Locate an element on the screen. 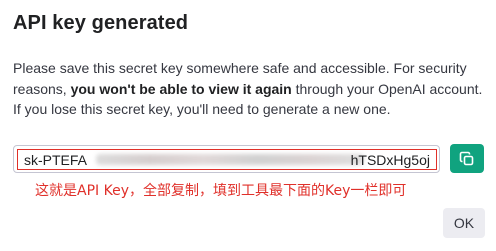  dialog-title: API key generated is located at coordinates (101, 23).